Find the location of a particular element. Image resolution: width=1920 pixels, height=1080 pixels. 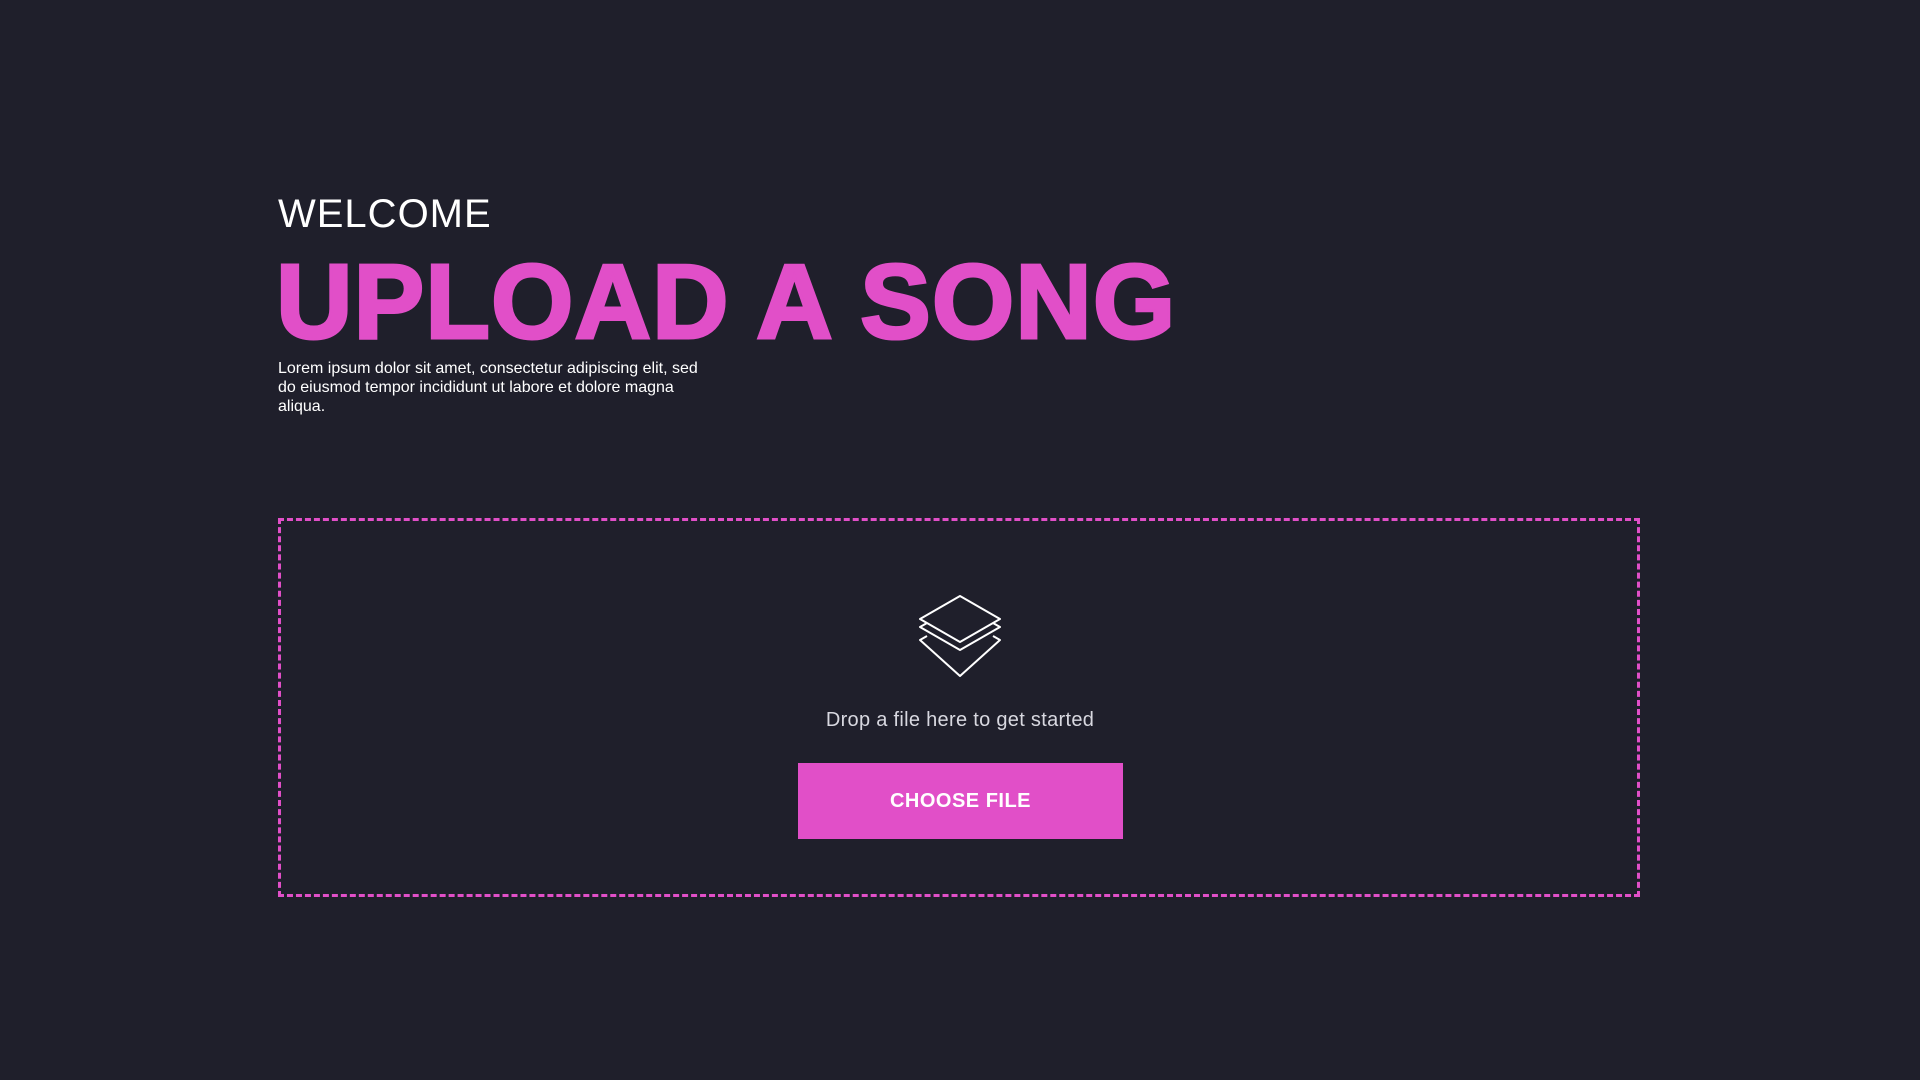

layers-icon is located at coordinates (960, 636).